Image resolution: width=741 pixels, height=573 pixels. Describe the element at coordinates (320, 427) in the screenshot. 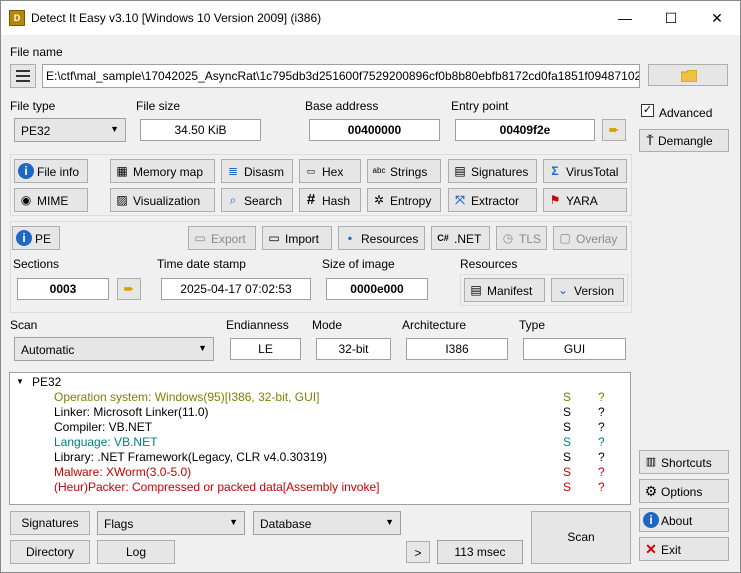

I see `detection-row: Compiler: VB.NET S?` at that location.